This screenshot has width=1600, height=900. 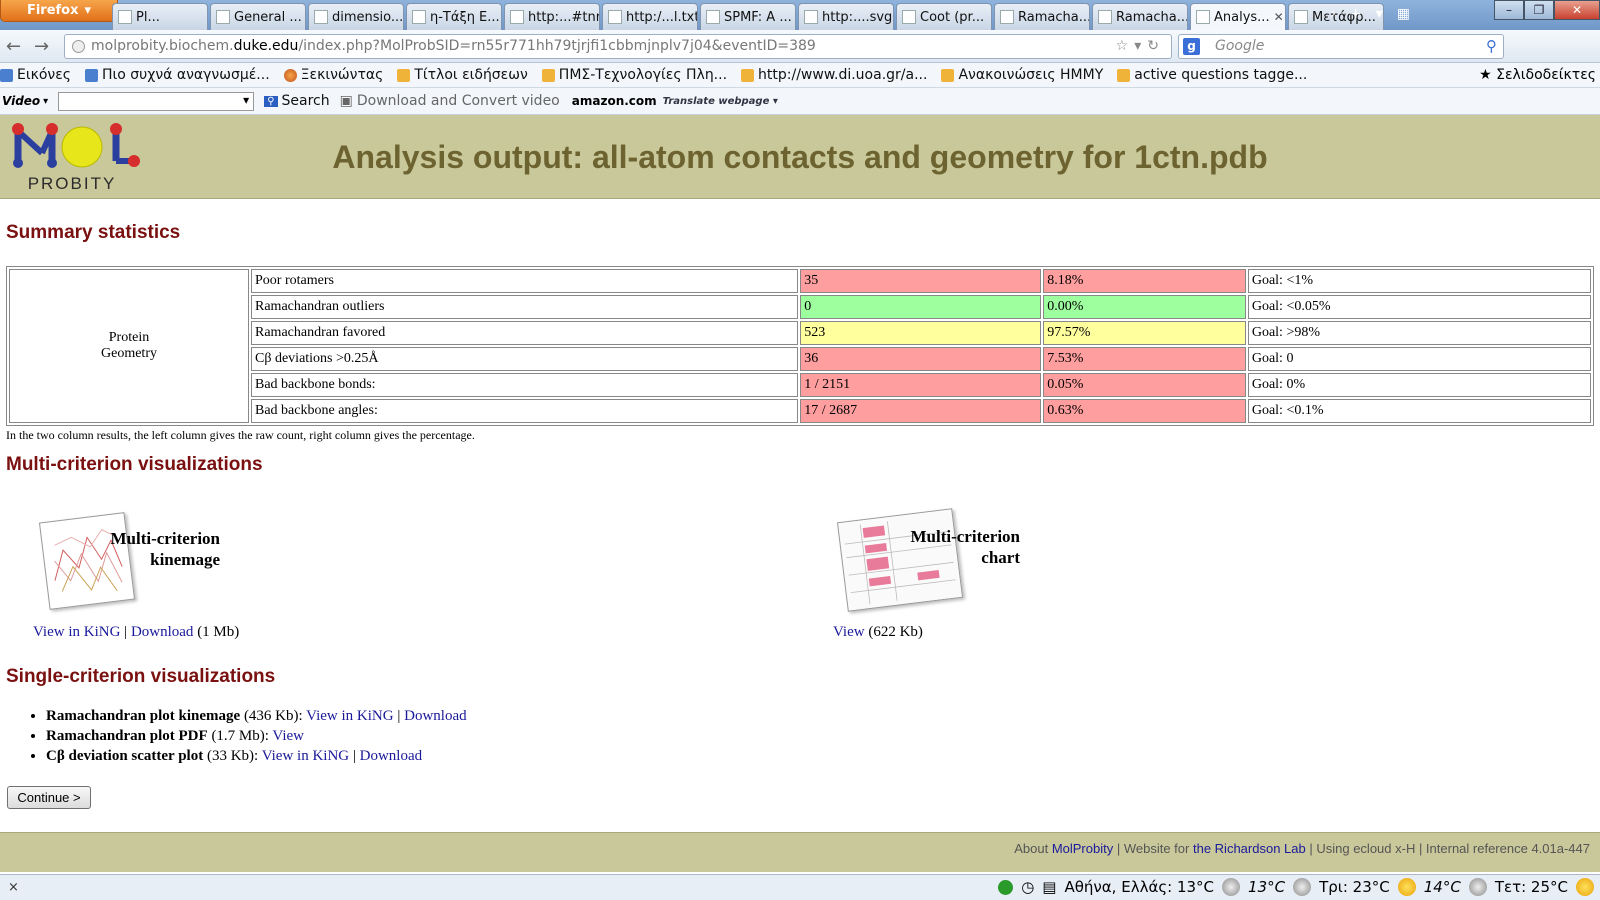 I want to click on chevron-down-icon: ▾, so click(x=45, y=101).